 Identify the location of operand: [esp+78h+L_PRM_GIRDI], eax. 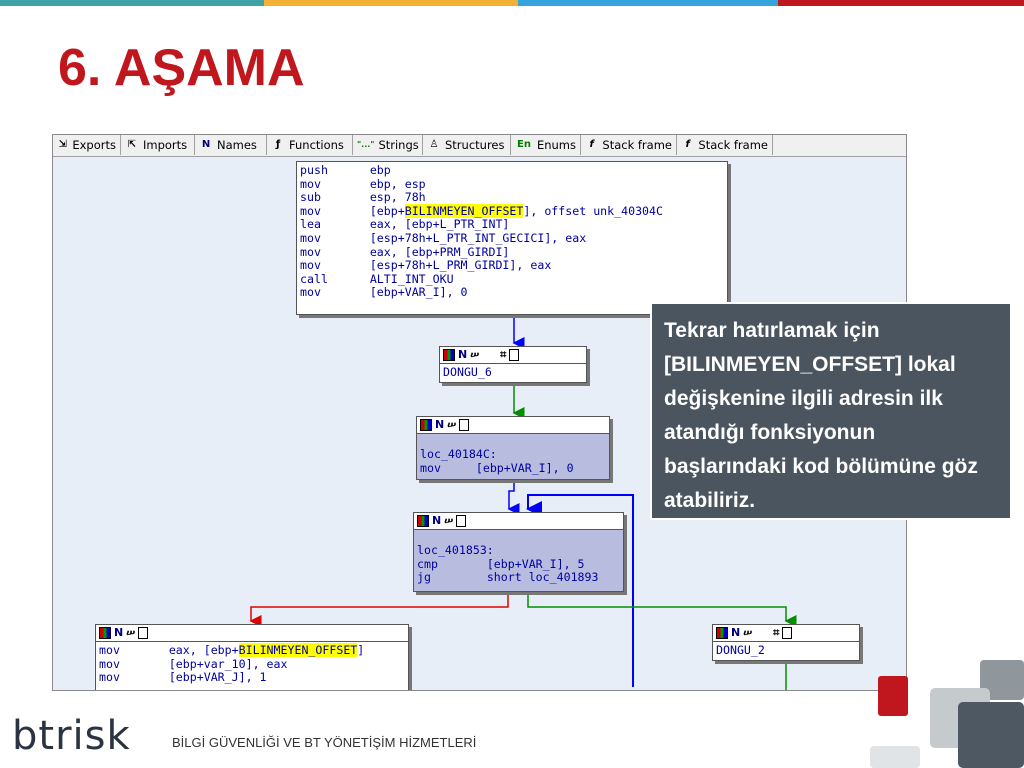
(460, 265).